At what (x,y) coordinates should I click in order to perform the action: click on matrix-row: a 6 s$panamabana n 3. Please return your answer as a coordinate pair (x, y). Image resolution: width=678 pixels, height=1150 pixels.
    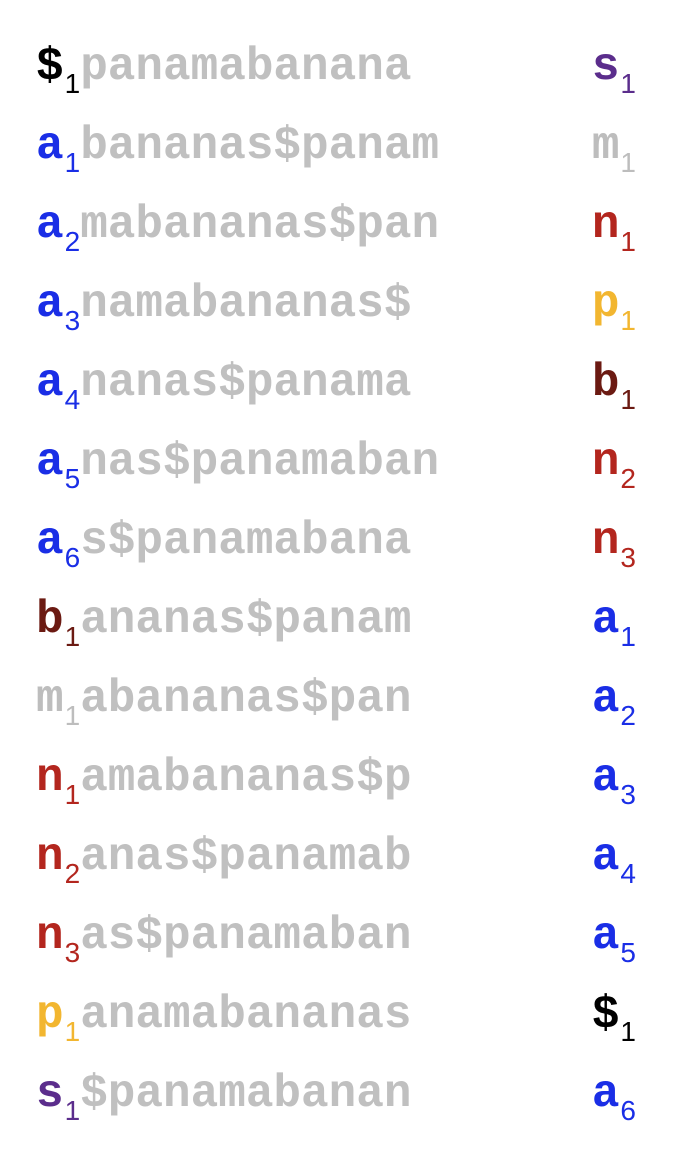
    Looking at the image, I should click on (336, 541).